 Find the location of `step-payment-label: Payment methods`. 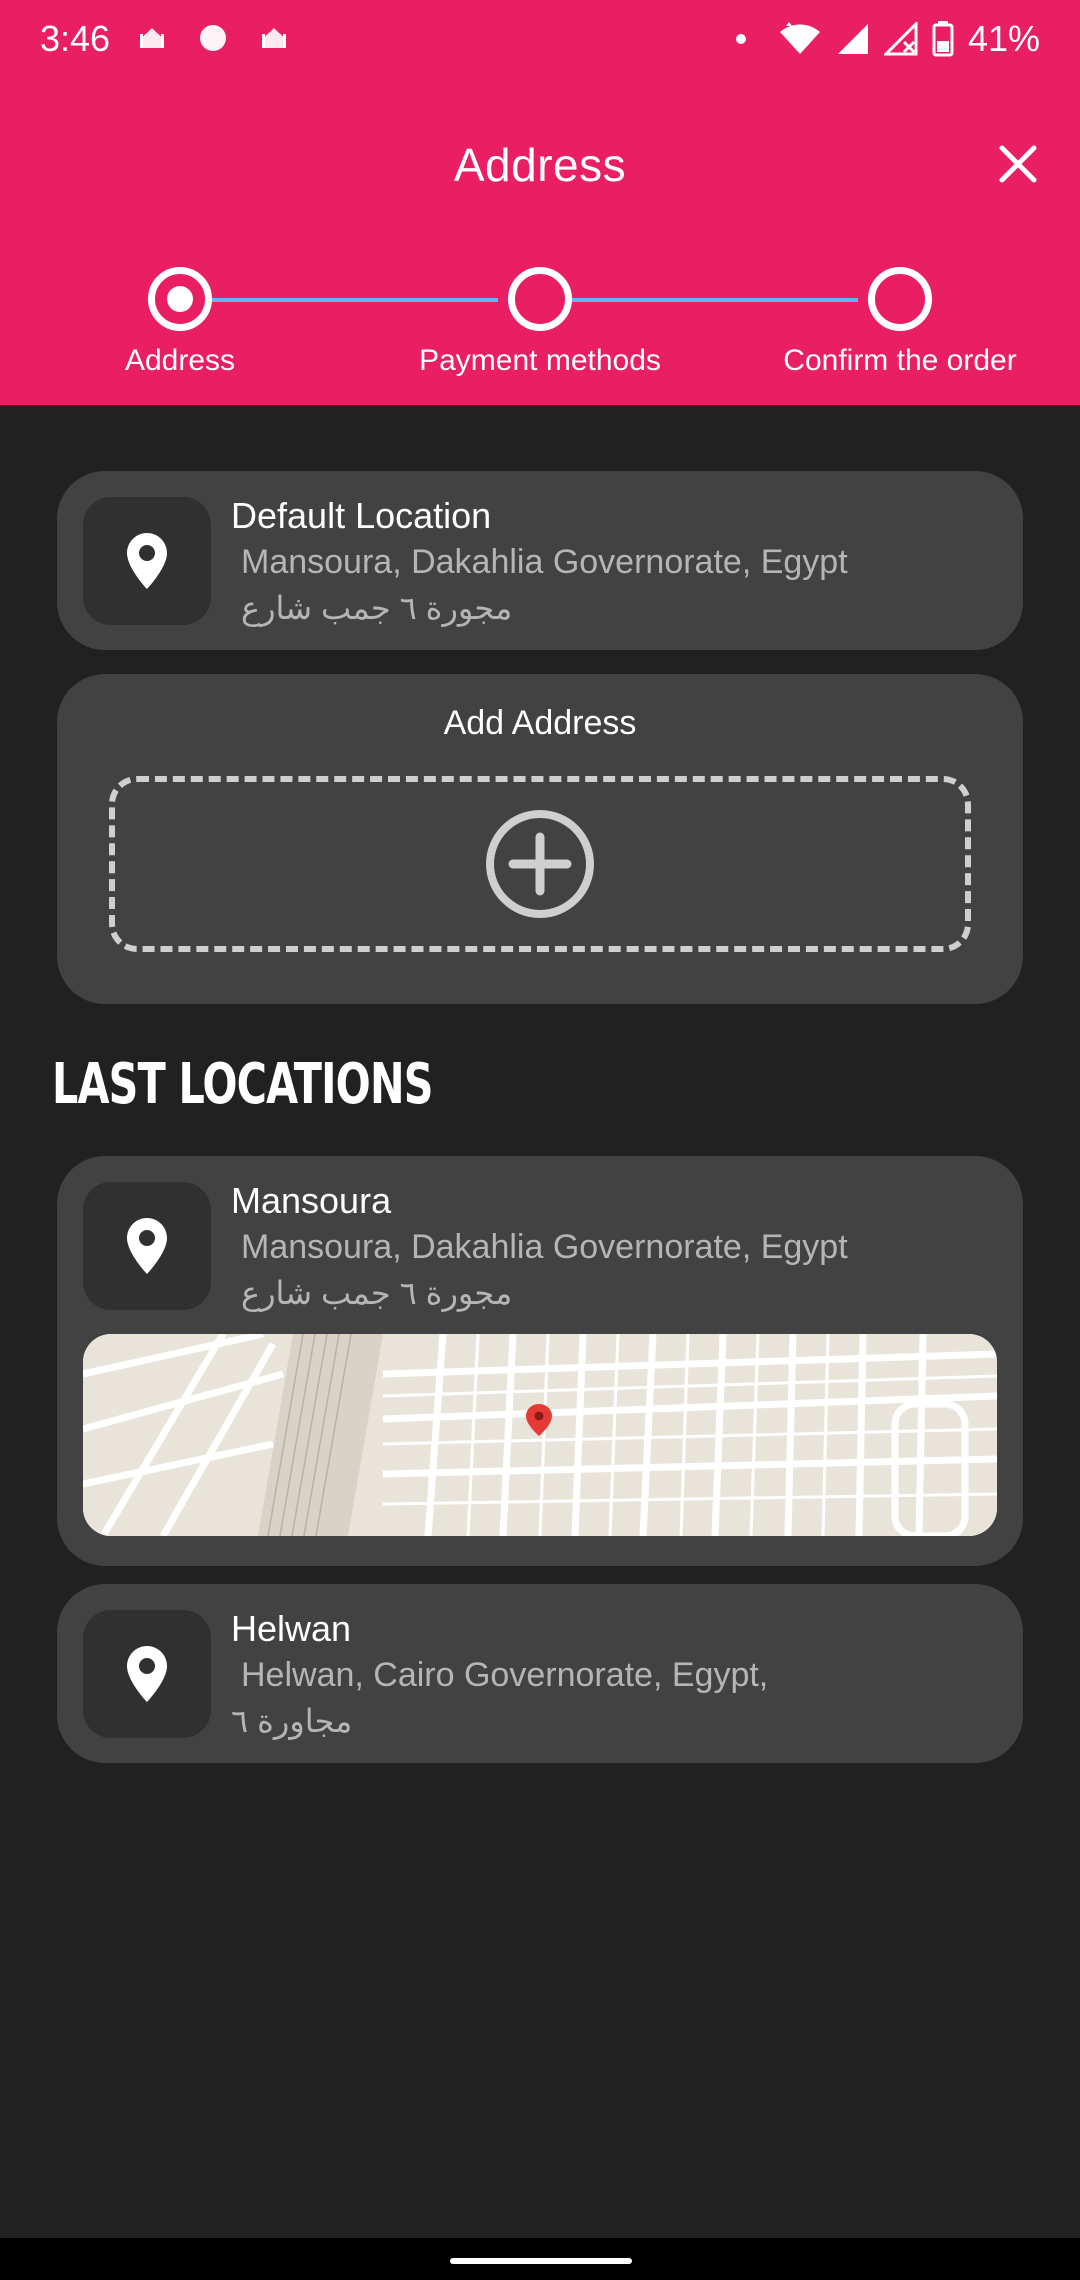

step-payment-label: Payment methods is located at coordinates (540, 360).